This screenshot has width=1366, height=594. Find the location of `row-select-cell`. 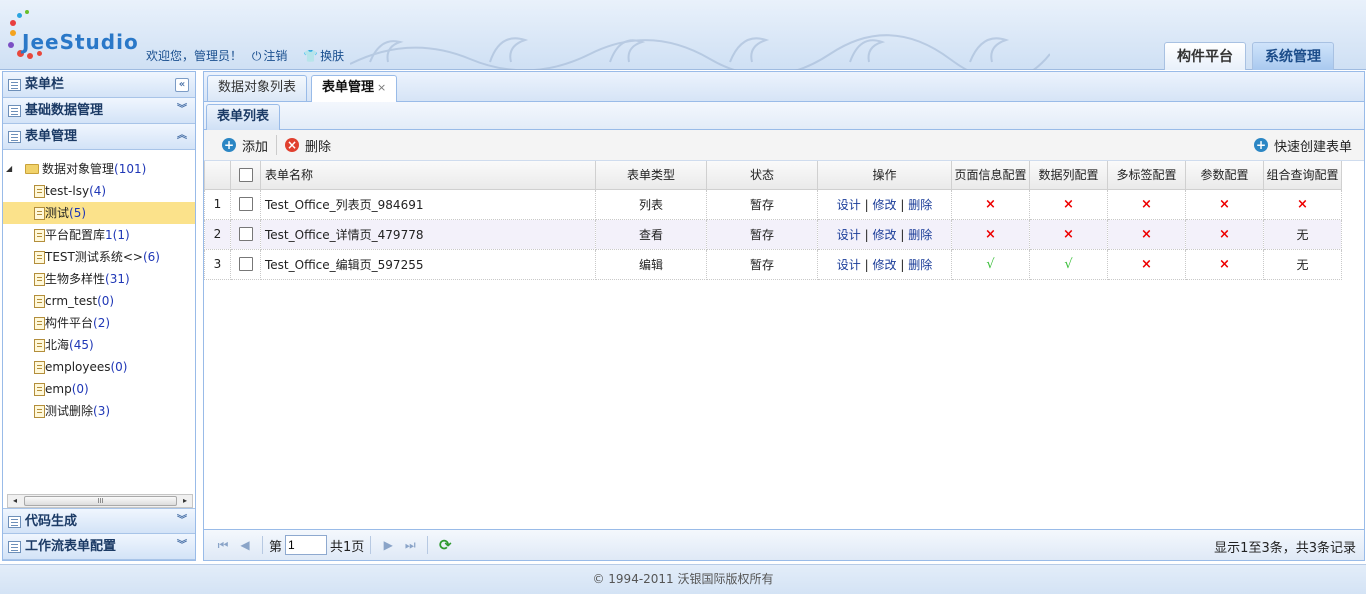

row-select-cell is located at coordinates (245, 234).